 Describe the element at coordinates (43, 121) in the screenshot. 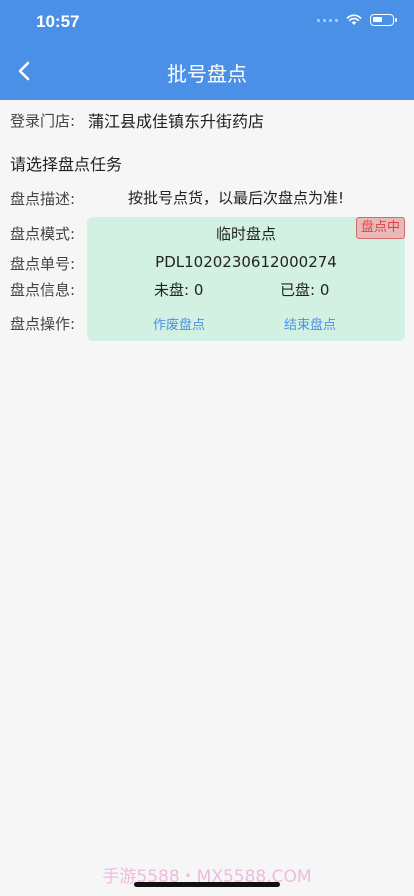

I see `store-label: 登录门店:` at that location.